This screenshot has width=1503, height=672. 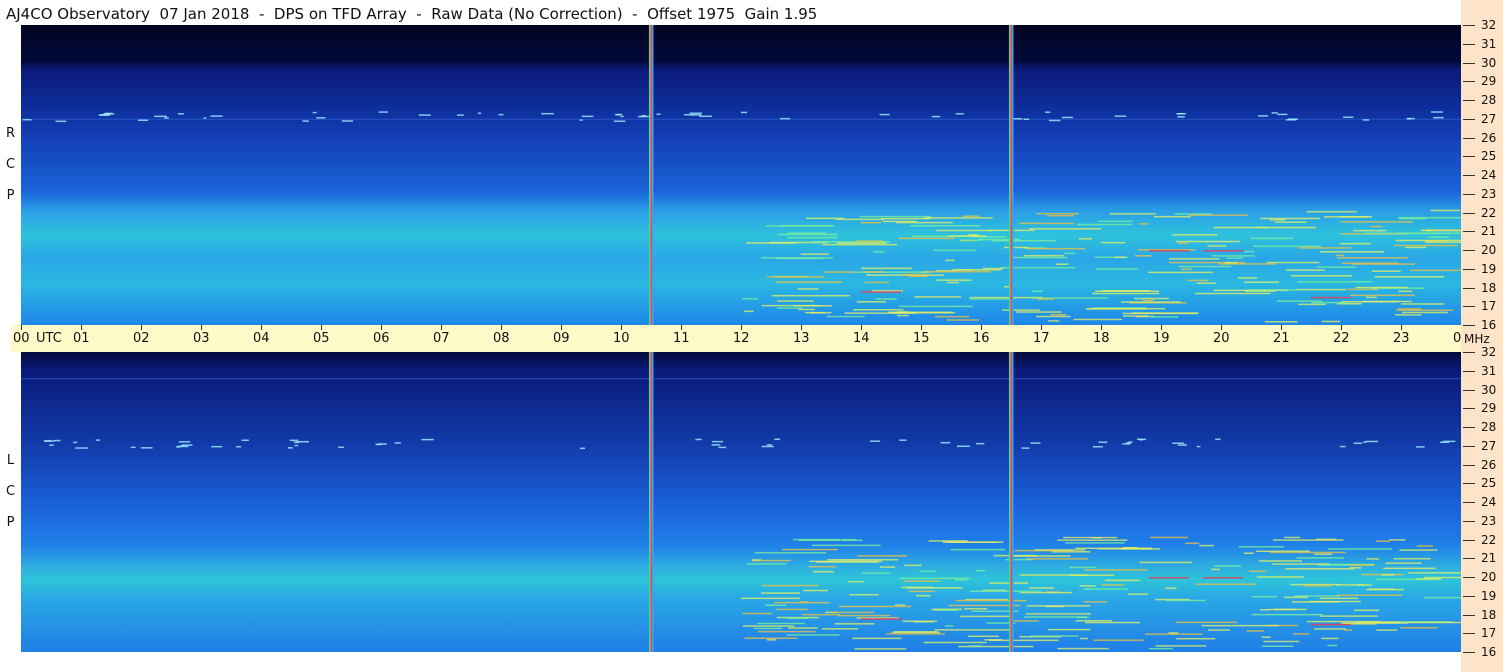 What do you see at coordinates (1489, 483) in the screenshot?
I see `freq-tick-label: 25` at bounding box center [1489, 483].